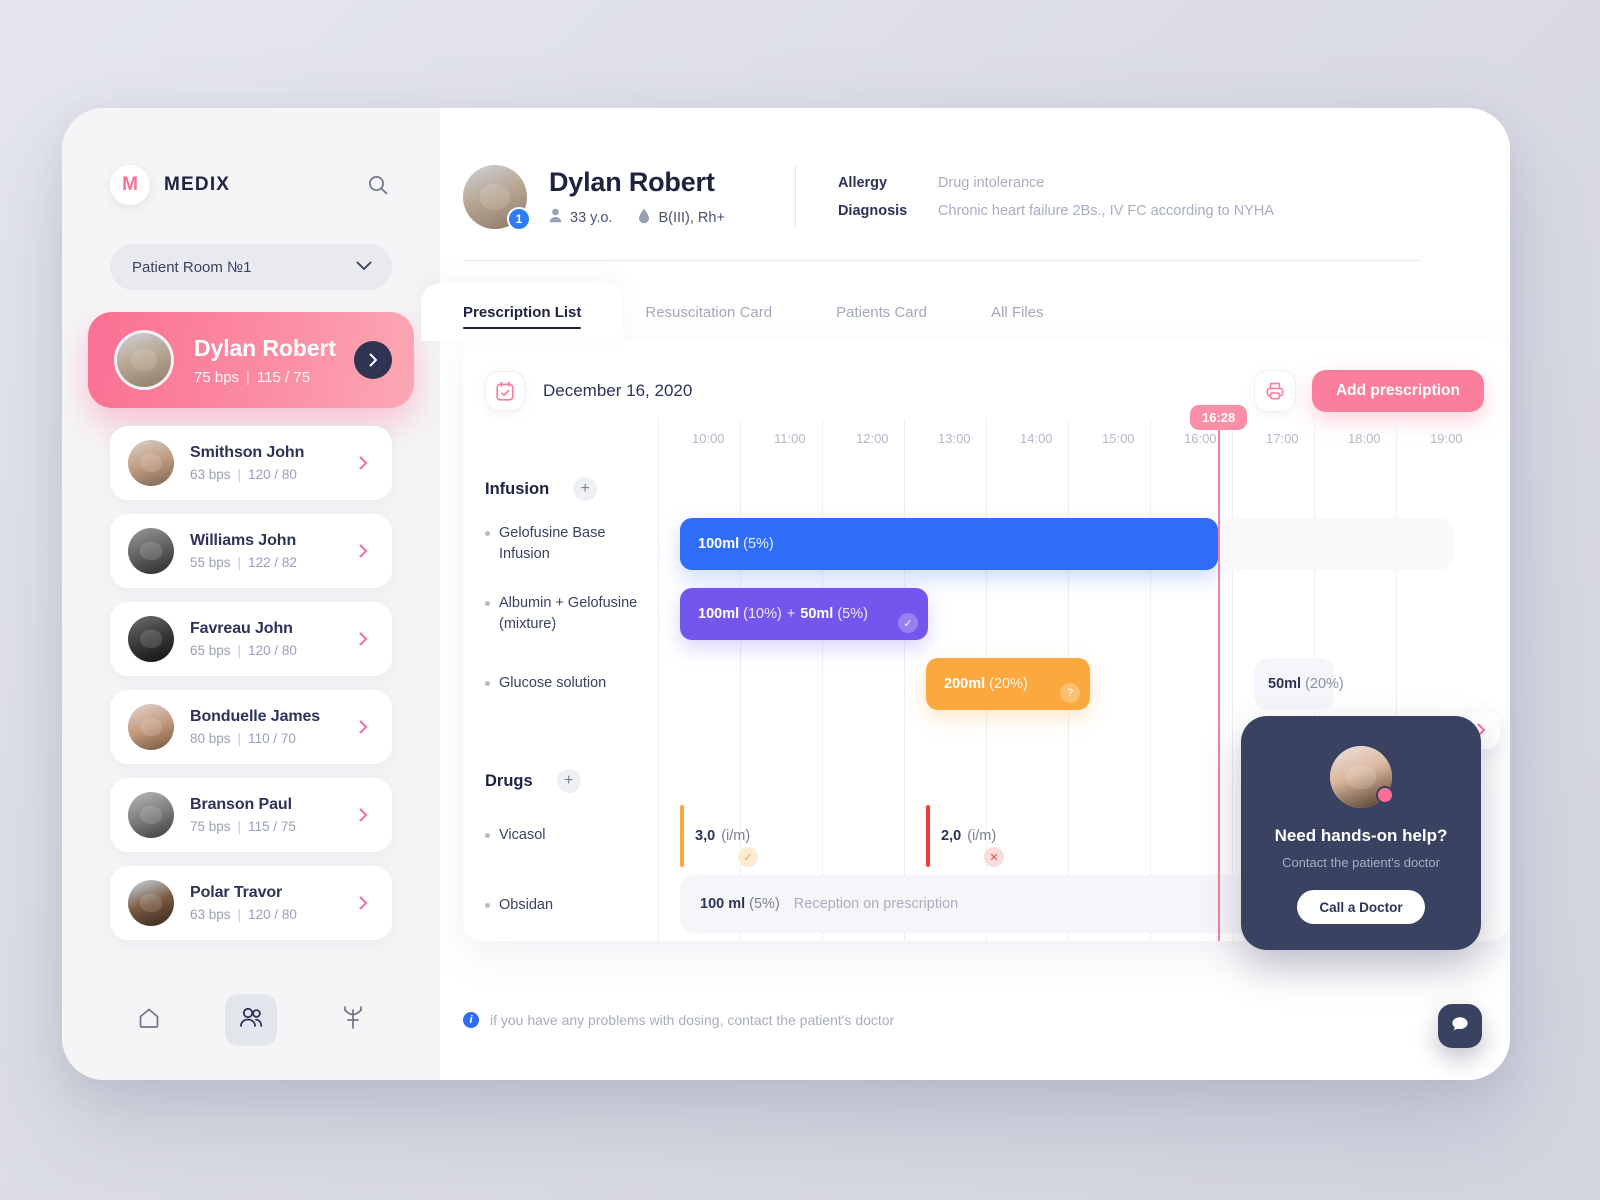 This screenshot has width=1600, height=1200. What do you see at coordinates (255, 716) in the screenshot?
I see `patient-name: Bonduelle James` at bounding box center [255, 716].